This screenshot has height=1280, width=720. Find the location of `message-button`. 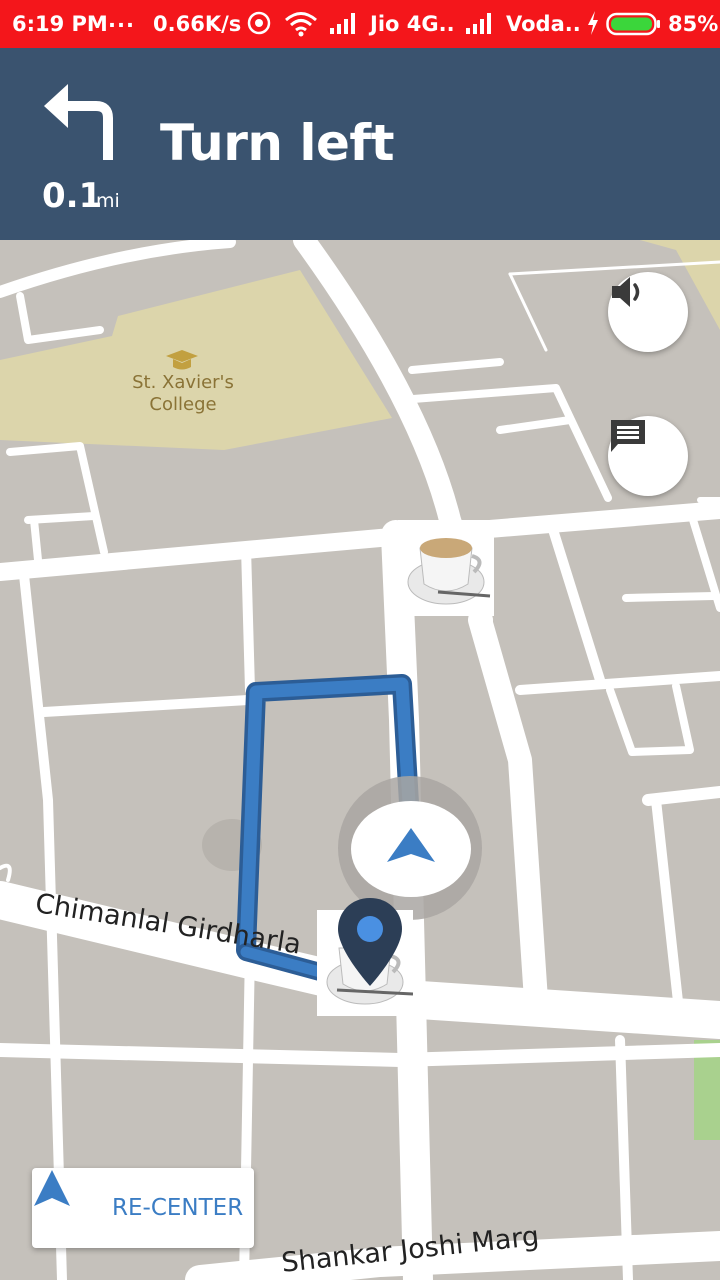

message-button is located at coordinates (648, 456).